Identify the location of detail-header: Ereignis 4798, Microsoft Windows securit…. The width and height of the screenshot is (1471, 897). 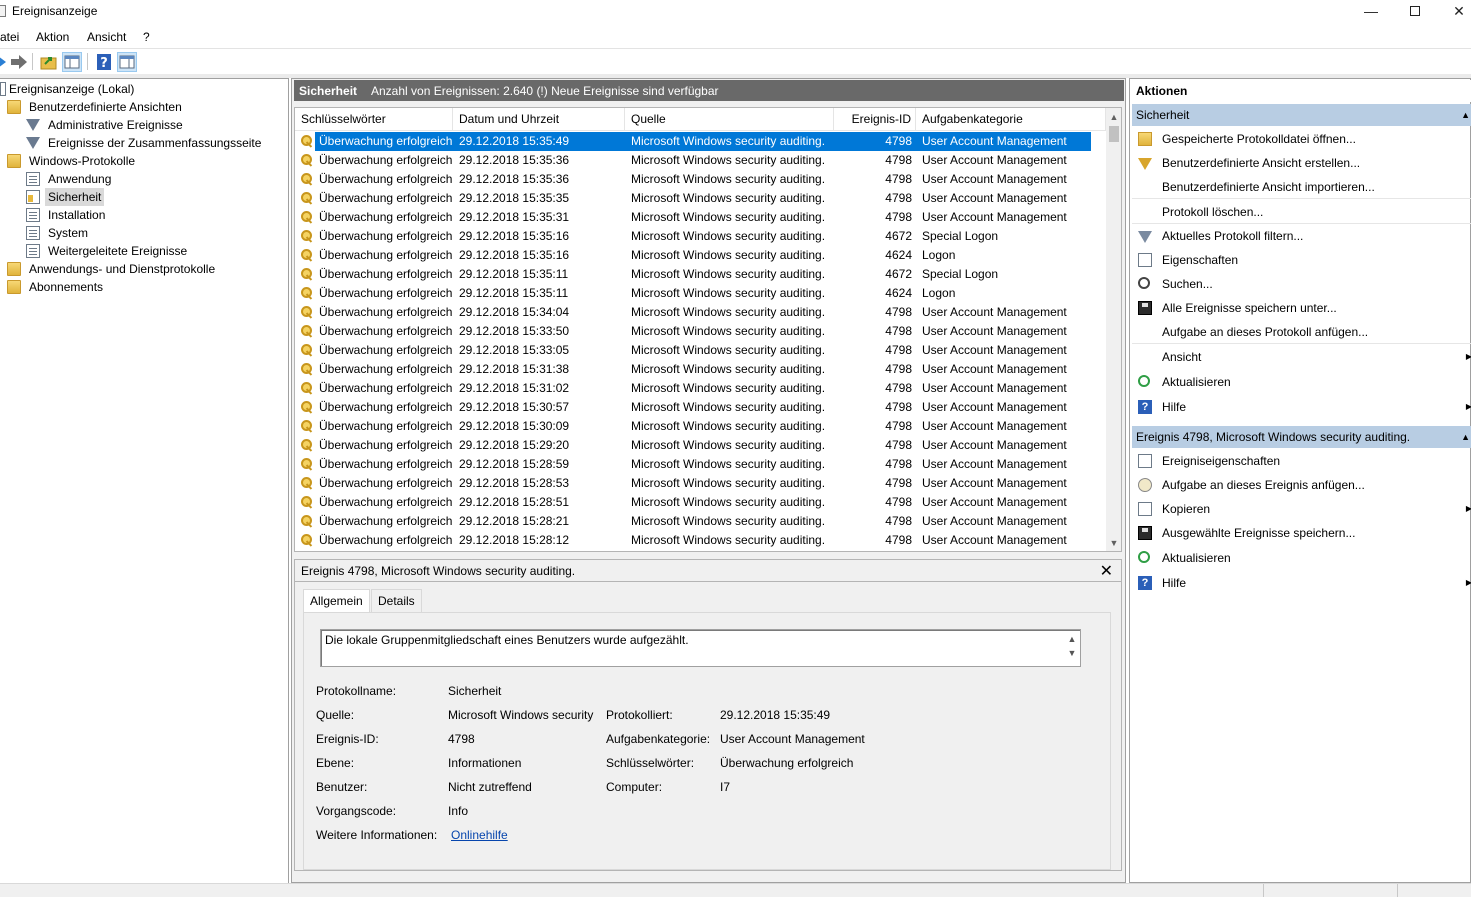
(708, 571).